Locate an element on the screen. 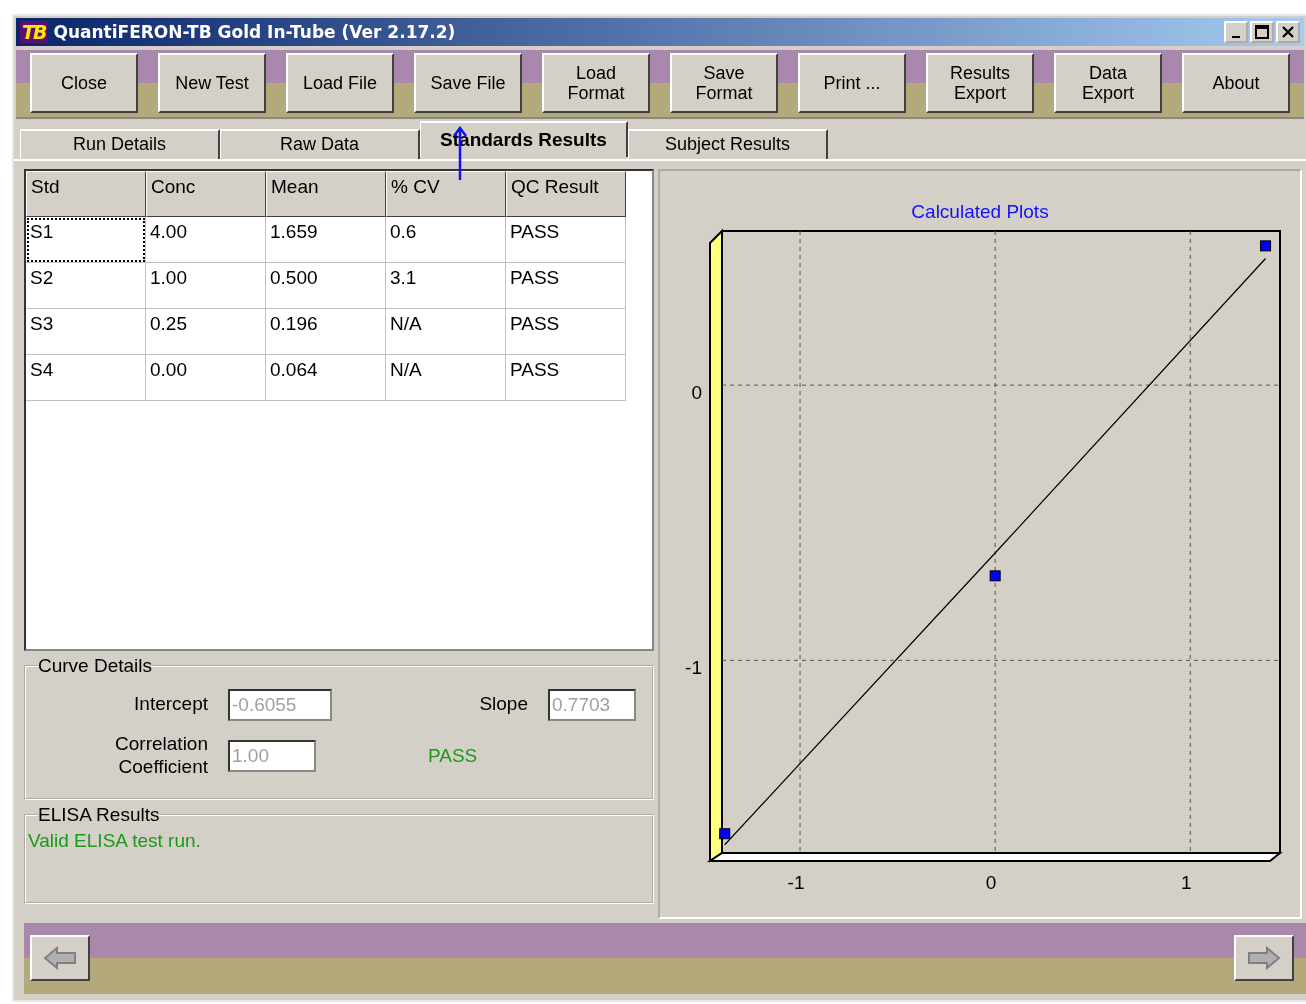  toolbar-button: Results Export is located at coordinates (980, 83).